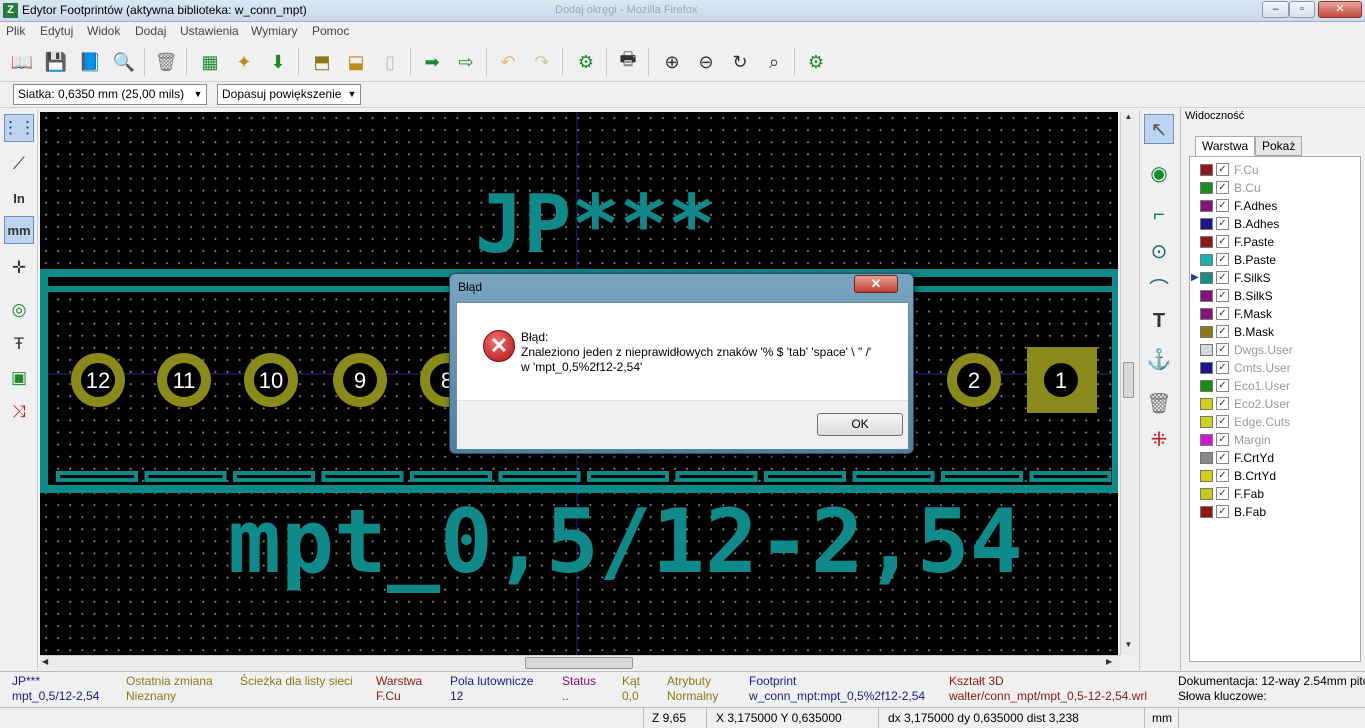  What do you see at coordinates (774, 62) in the screenshot?
I see `zoom-fit-icon: ⌕` at bounding box center [774, 62].